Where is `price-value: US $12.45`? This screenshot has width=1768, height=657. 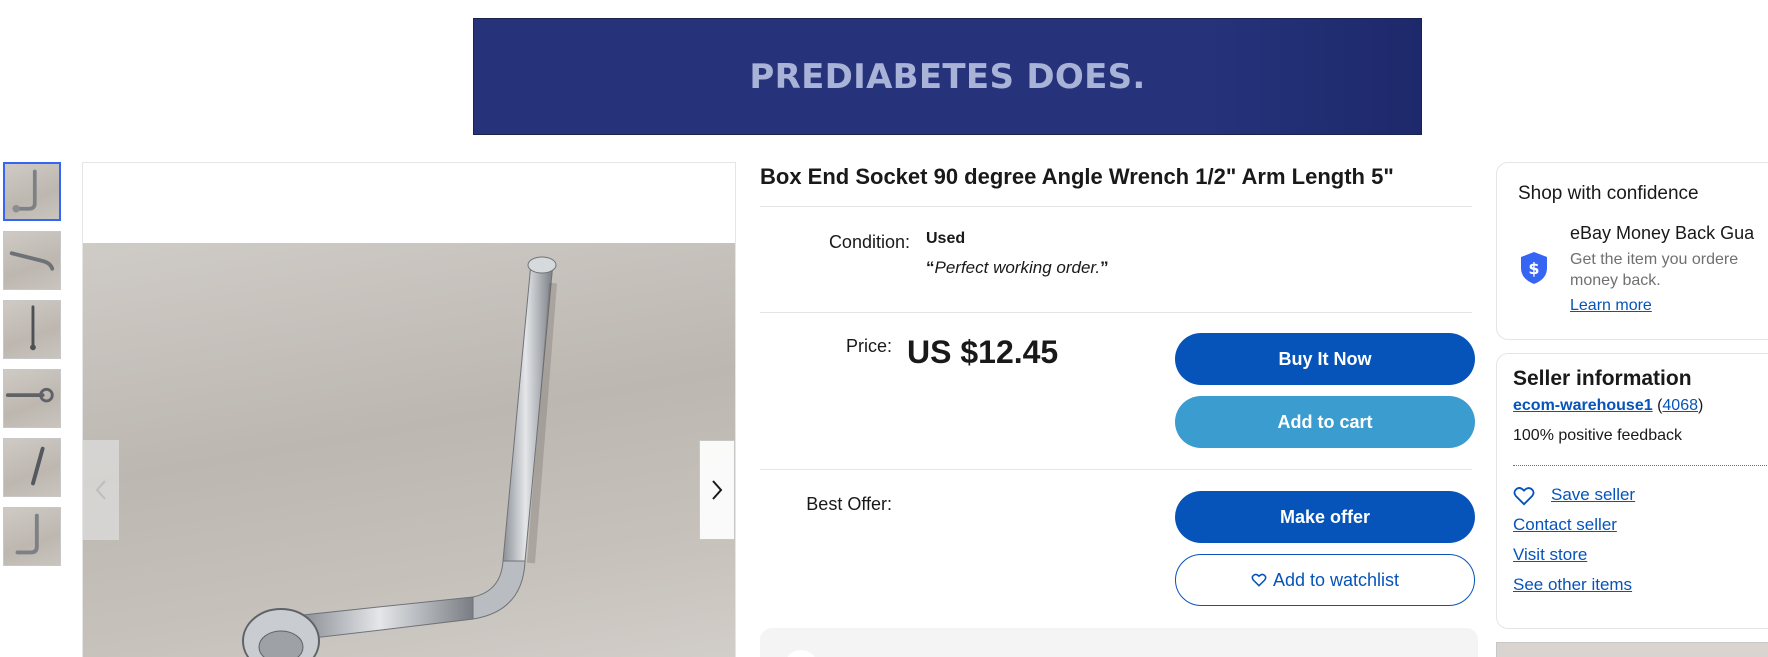
price-value: US $12.45 is located at coordinates (983, 352).